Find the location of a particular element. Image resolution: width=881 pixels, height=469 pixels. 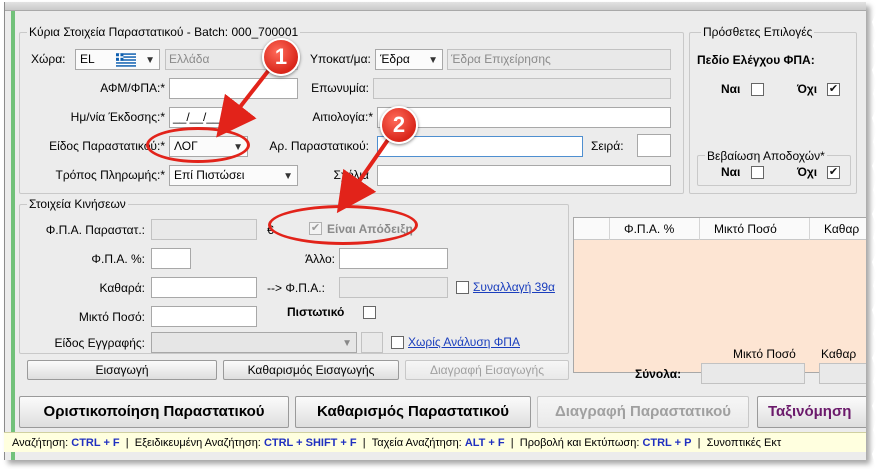

income-no-checkbox: ✔ is located at coordinates (833, 172).